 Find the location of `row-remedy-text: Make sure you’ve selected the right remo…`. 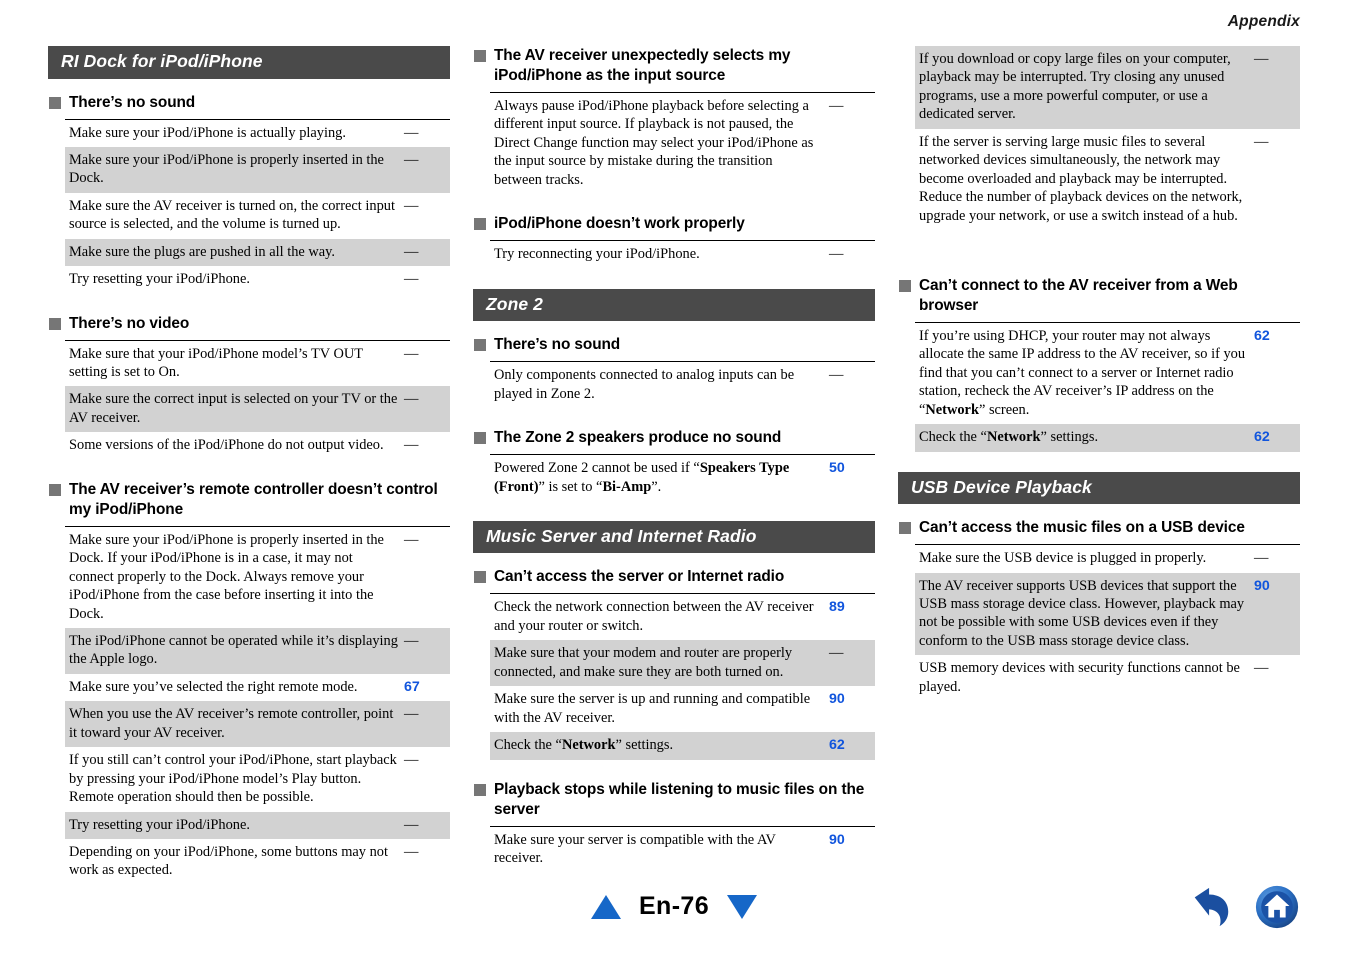

row-remedy-text: Make sure you’ve selected the right remo… is located at coordinates (213, 686).